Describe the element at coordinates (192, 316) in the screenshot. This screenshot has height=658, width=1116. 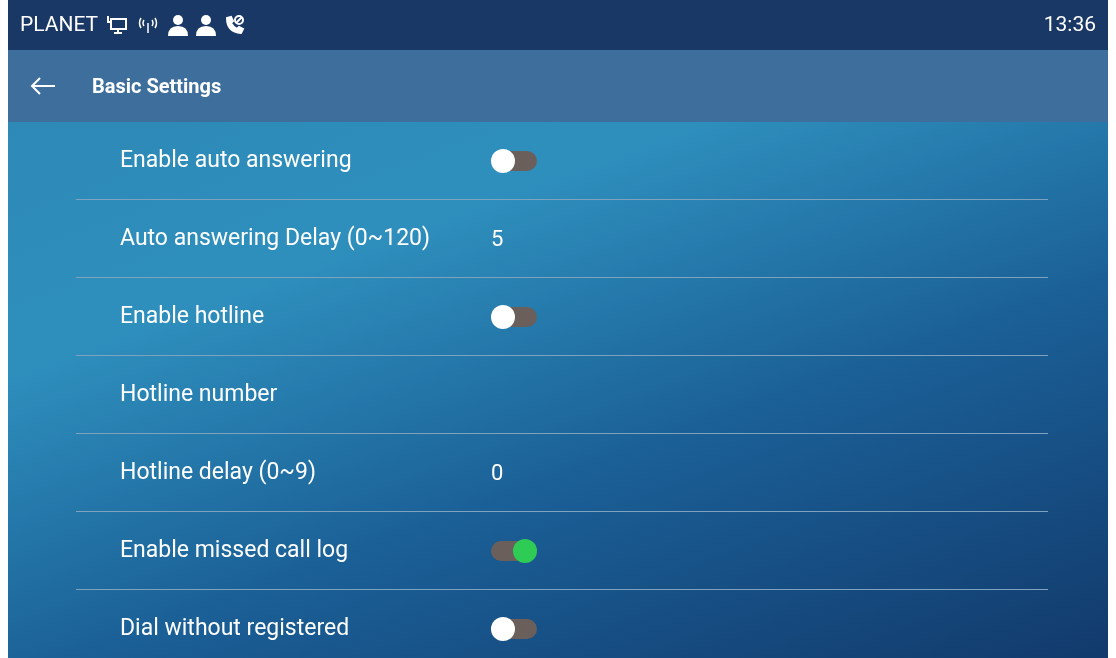
I see `setting-label: Enable hotline` at that location.